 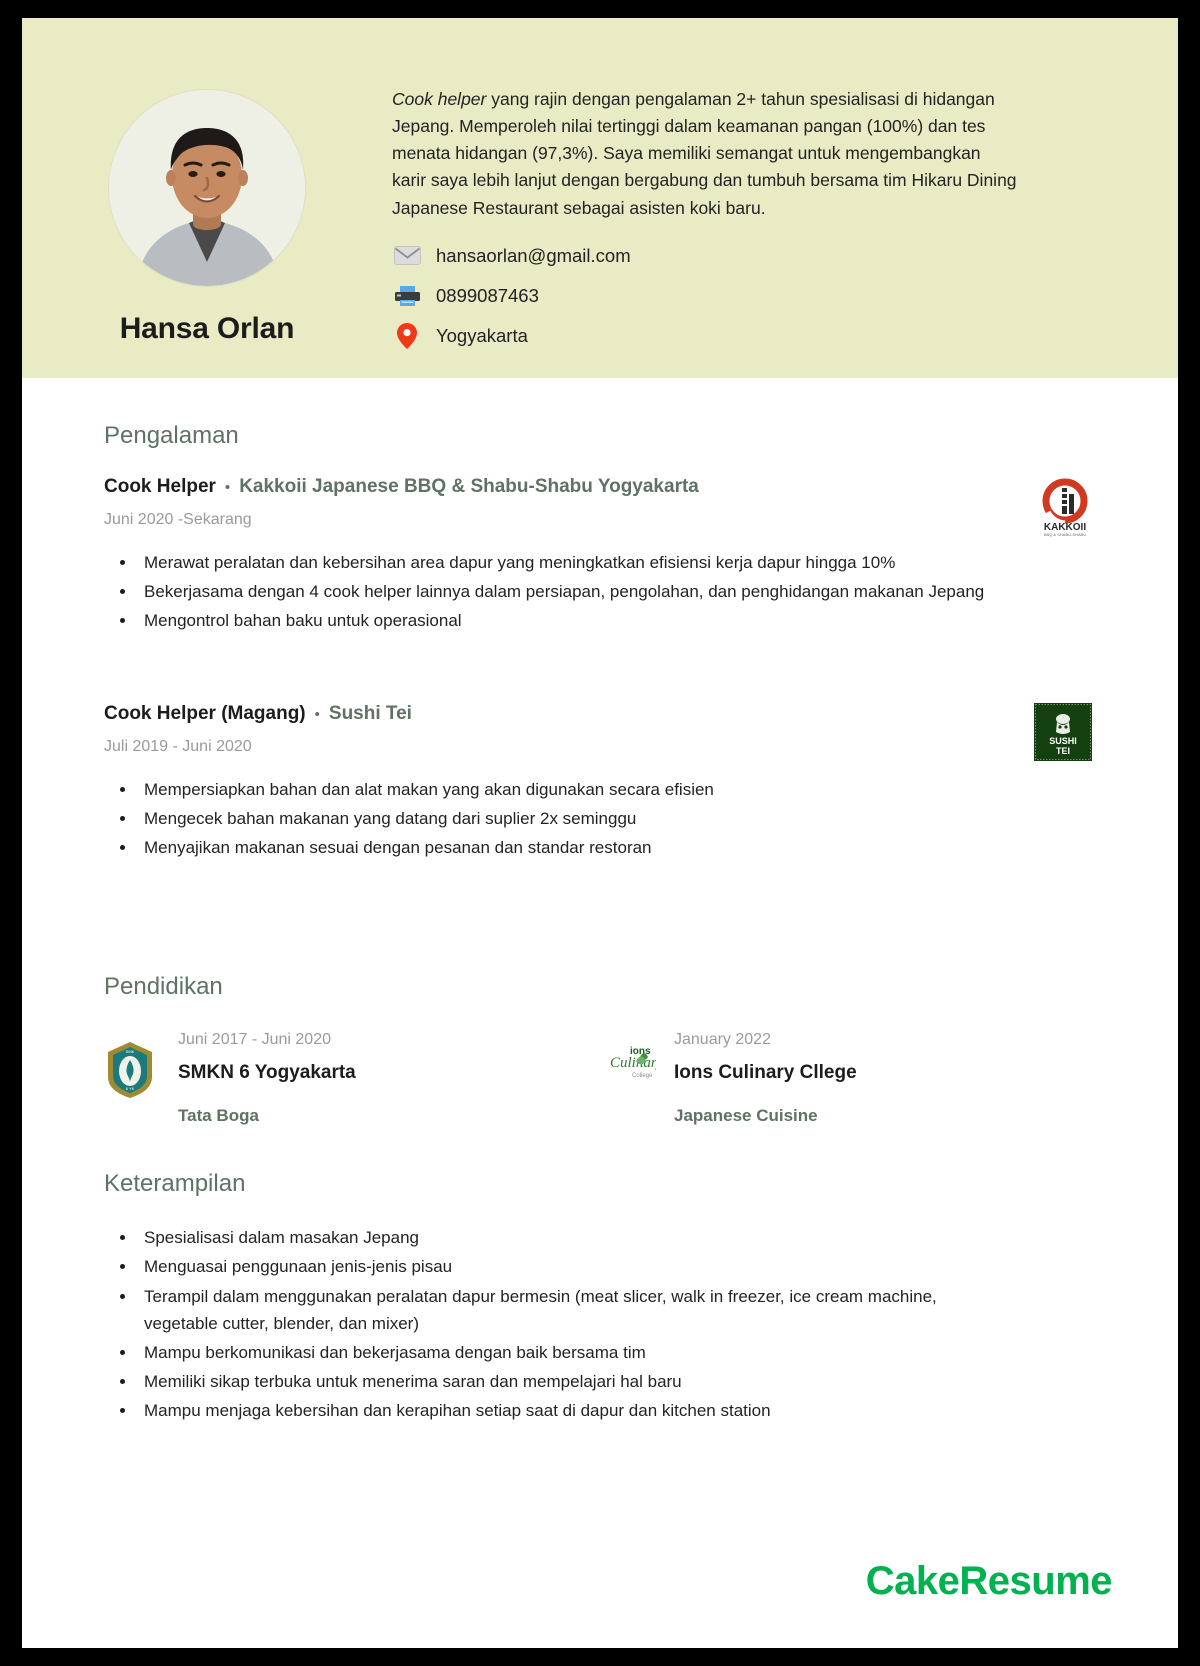 I want to click on contact-item-phone: 0899087463, so click(x=745, y=296).